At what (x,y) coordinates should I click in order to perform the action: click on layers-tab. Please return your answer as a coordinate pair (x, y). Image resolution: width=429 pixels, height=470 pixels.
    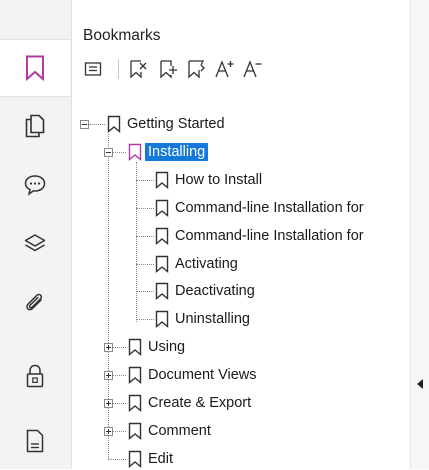
    Looking at the image, I should click on (35, 244).